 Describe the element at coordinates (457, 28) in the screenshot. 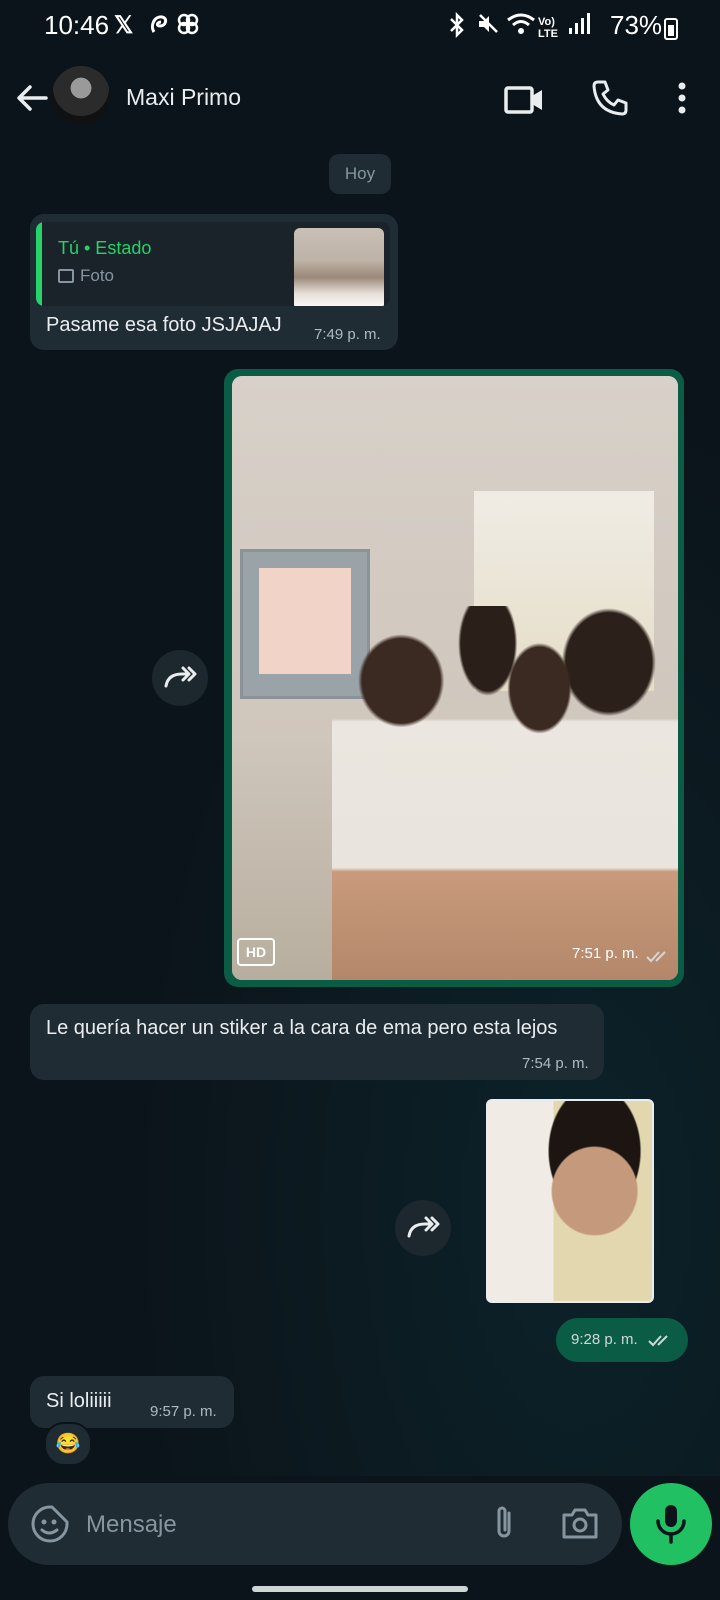

I see `bluetooth-icon` at that location.